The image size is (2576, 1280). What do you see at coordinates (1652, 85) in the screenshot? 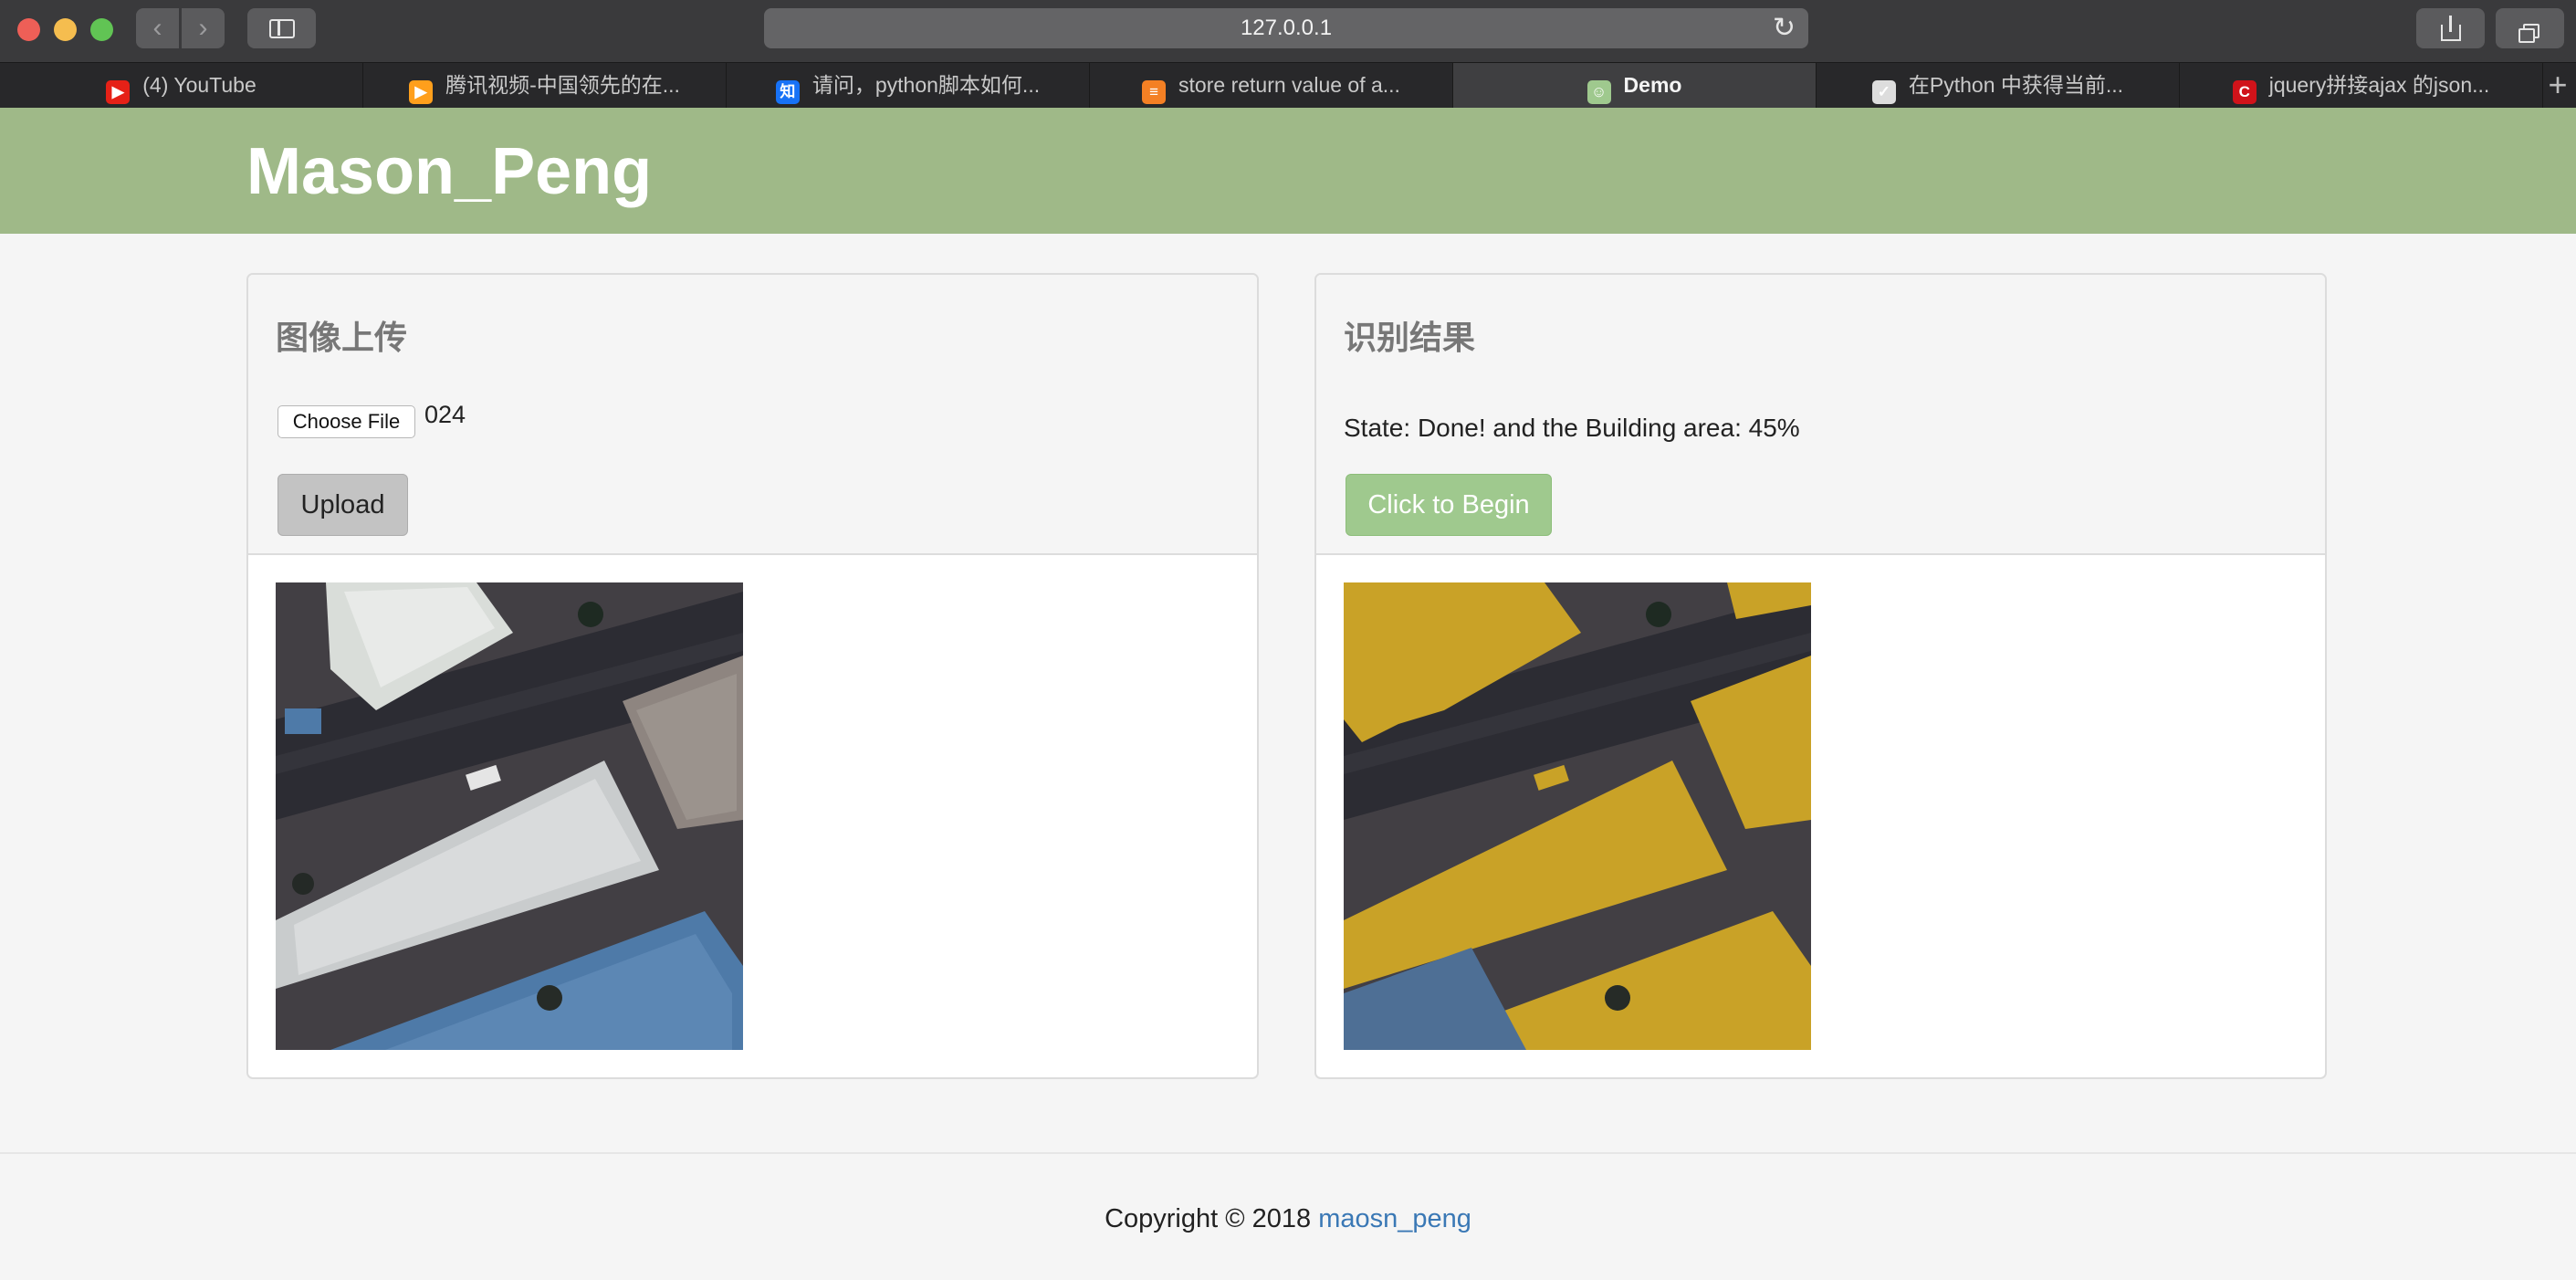
I see `browser-tab-label: Demo` at bounding box center [1652, 85].